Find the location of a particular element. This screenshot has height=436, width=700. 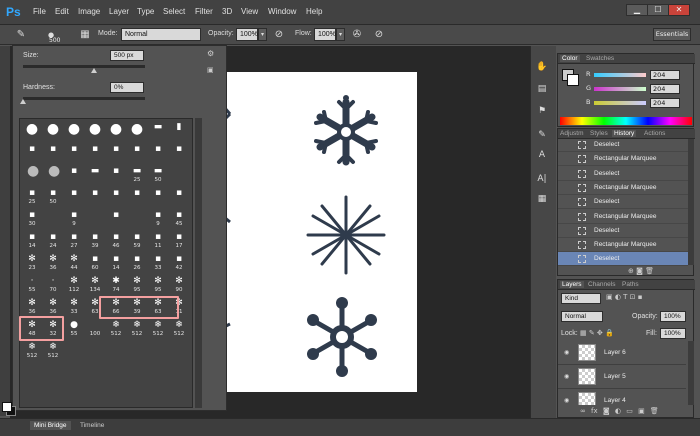

layer-filter-kind: Kind is located at coordinates (581, 298).